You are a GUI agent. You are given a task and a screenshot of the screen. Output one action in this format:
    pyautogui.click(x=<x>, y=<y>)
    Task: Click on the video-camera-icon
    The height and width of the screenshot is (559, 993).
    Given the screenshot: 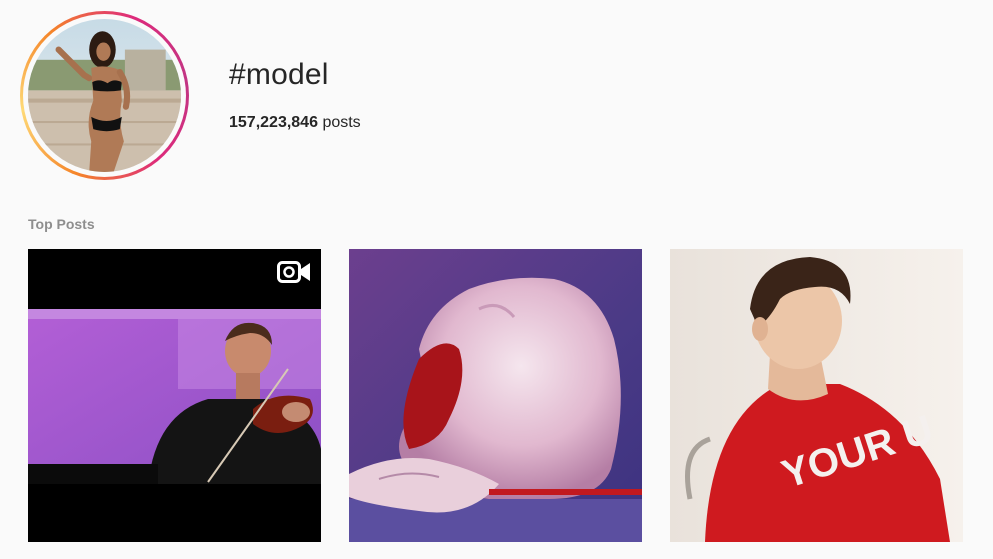 What is the action you would take?
    pyautogui.click(x=293, y=272)
    